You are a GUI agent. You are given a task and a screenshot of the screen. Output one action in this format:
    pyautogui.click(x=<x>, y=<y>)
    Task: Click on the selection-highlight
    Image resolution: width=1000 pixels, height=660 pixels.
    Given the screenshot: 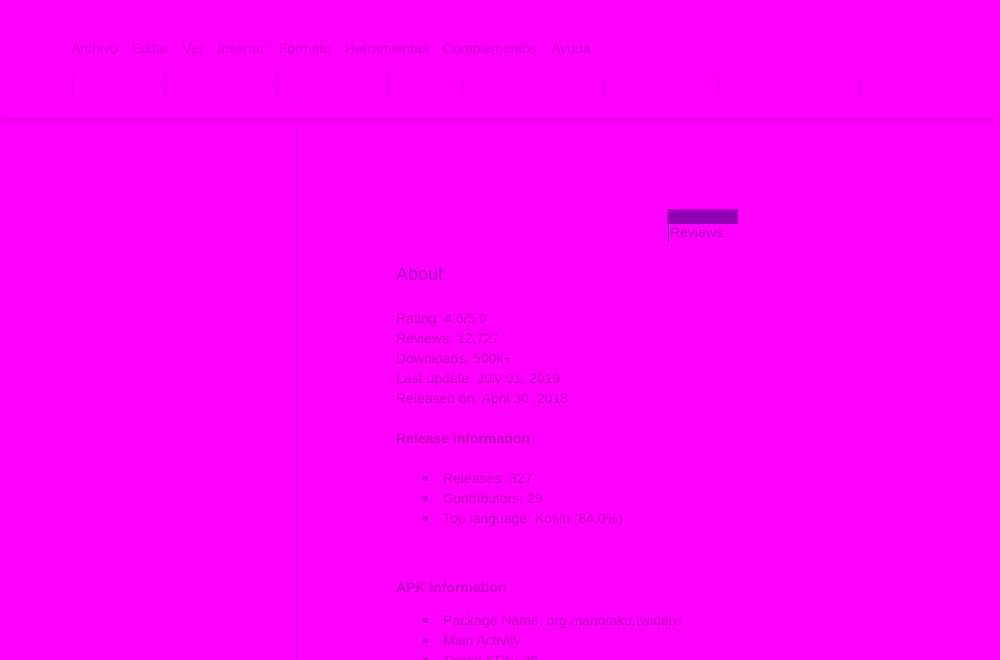 What is the action you would take?
    pyautogui.click(x=702, y=216)
    